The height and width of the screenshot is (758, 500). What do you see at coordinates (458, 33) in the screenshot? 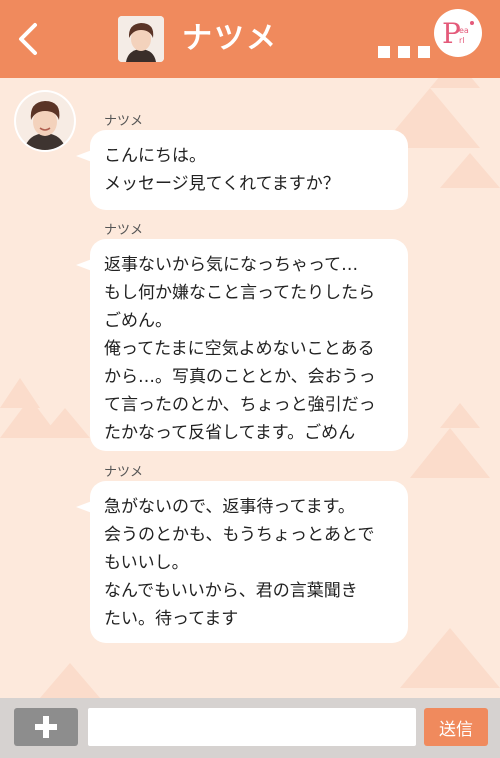
I see `pearl-logo: P ea rl` at bounding box center [458, 33].